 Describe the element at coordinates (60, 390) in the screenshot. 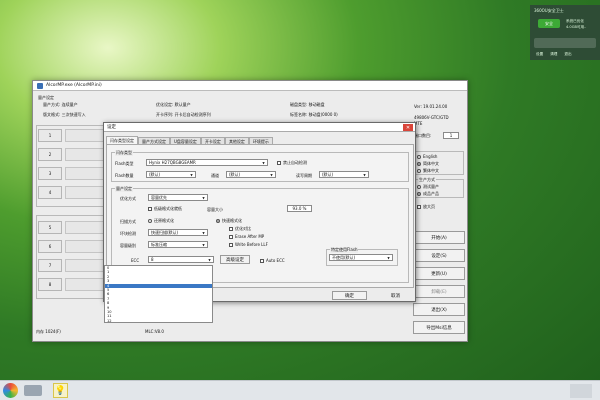

I see `lightbulb-icon: 💡` at that location.